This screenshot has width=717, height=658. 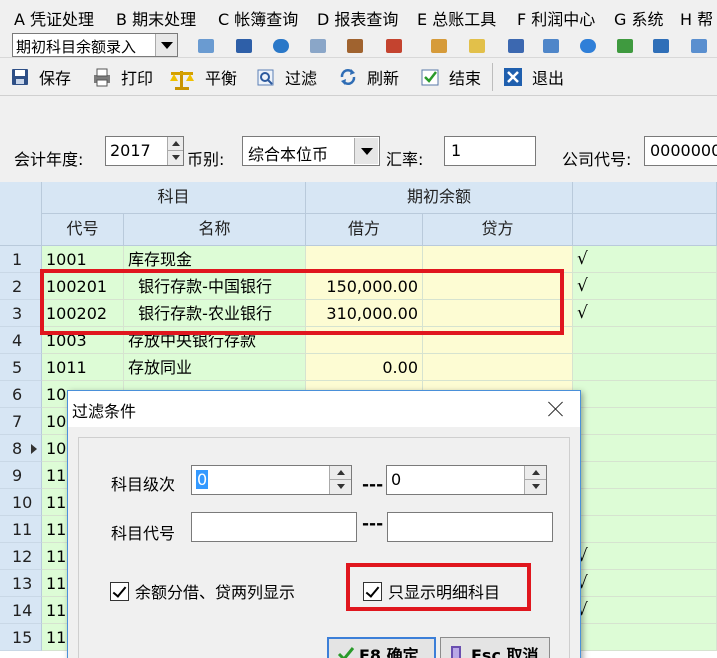 What do you see at coordinates (364, 230) in the screenshot?
I see `header-debit: 借方` at bounding box center [364, 230].